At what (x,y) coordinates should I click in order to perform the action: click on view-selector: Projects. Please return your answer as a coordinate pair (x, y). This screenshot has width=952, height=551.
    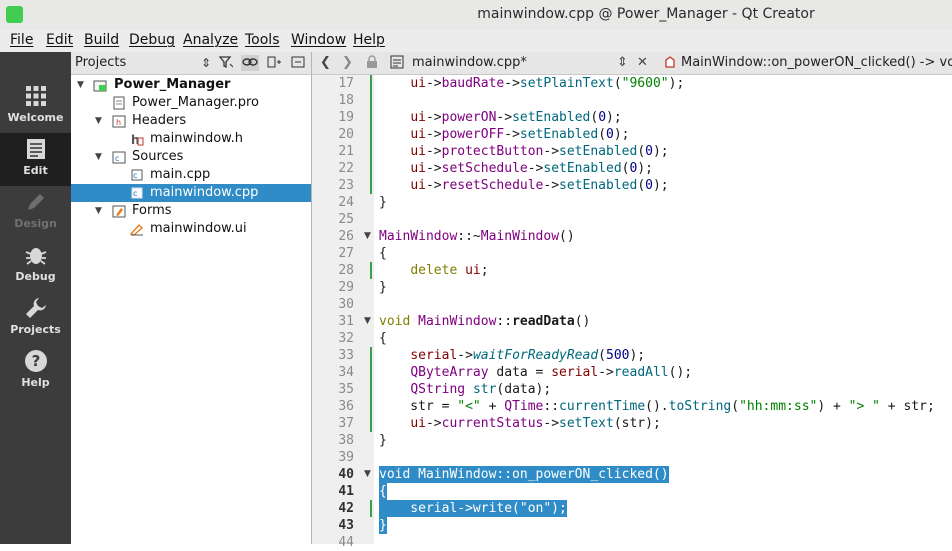
    Looking at the image, I should click on (100, 62).